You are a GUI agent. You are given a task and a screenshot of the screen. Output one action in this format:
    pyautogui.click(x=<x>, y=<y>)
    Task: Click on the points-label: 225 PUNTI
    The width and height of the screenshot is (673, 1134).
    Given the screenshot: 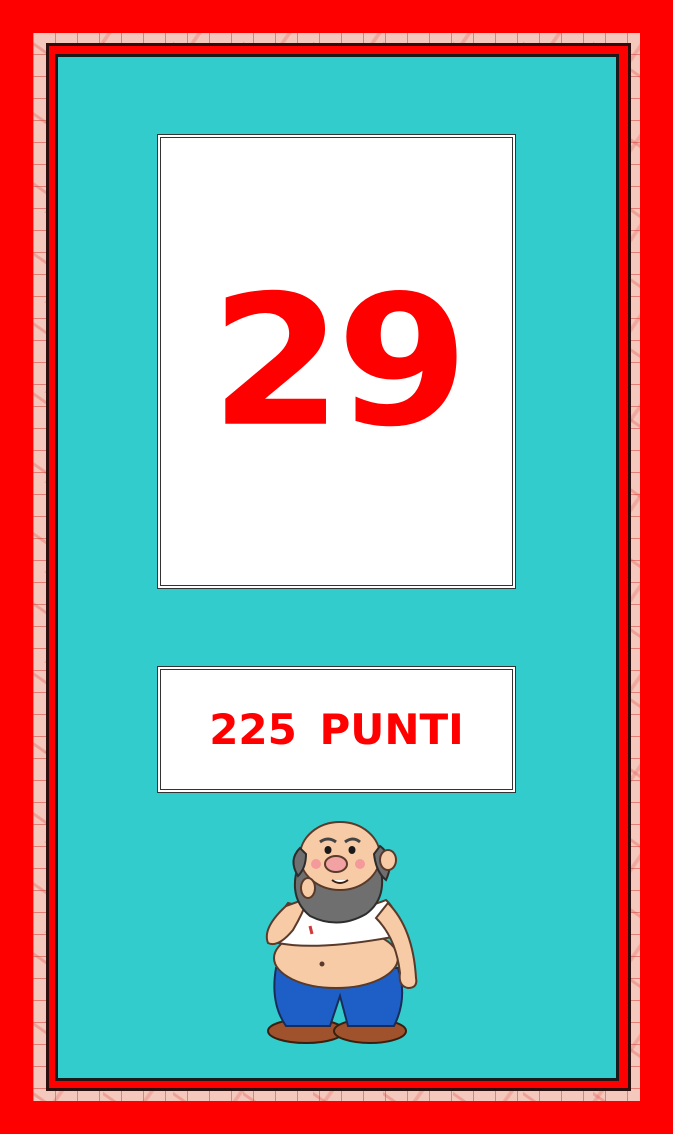 What is the action you would take?
    pyautogui.click(x=336, y=729)
    